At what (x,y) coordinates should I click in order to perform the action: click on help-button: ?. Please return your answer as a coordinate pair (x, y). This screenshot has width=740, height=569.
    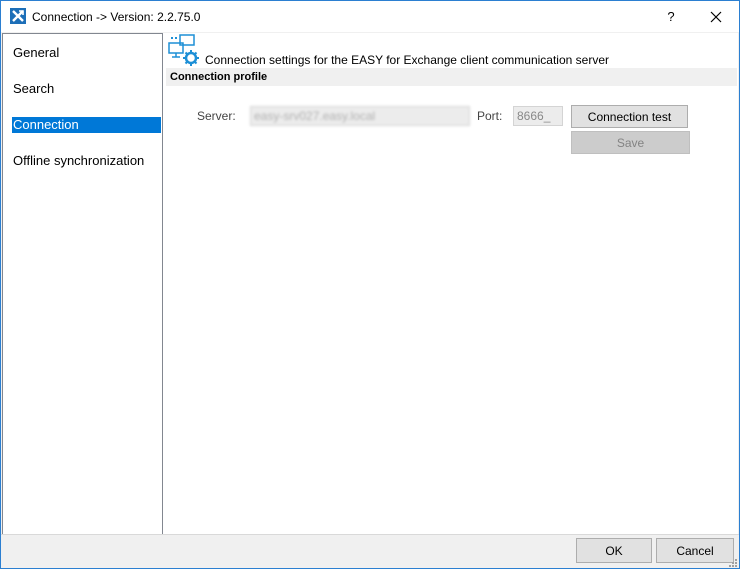
    Looking at the image, I should click on (671, 16).